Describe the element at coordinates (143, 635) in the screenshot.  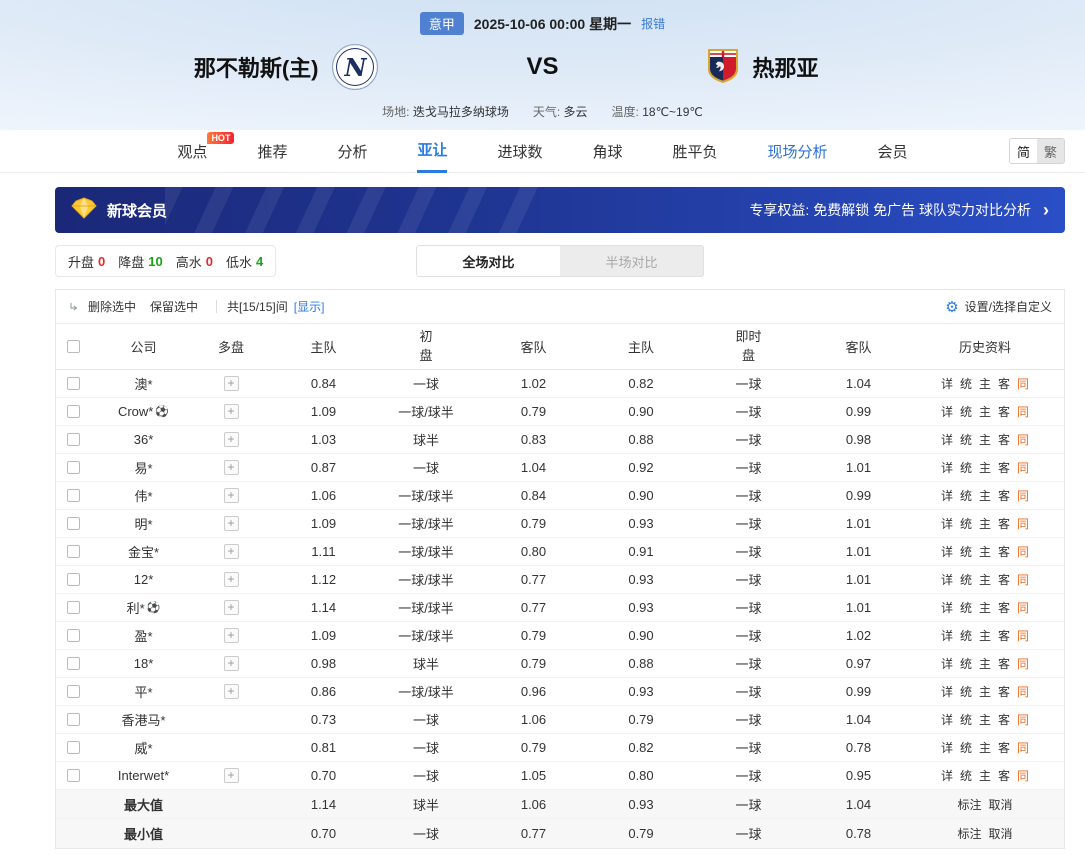
I see `company-name: 盈*` at that location.